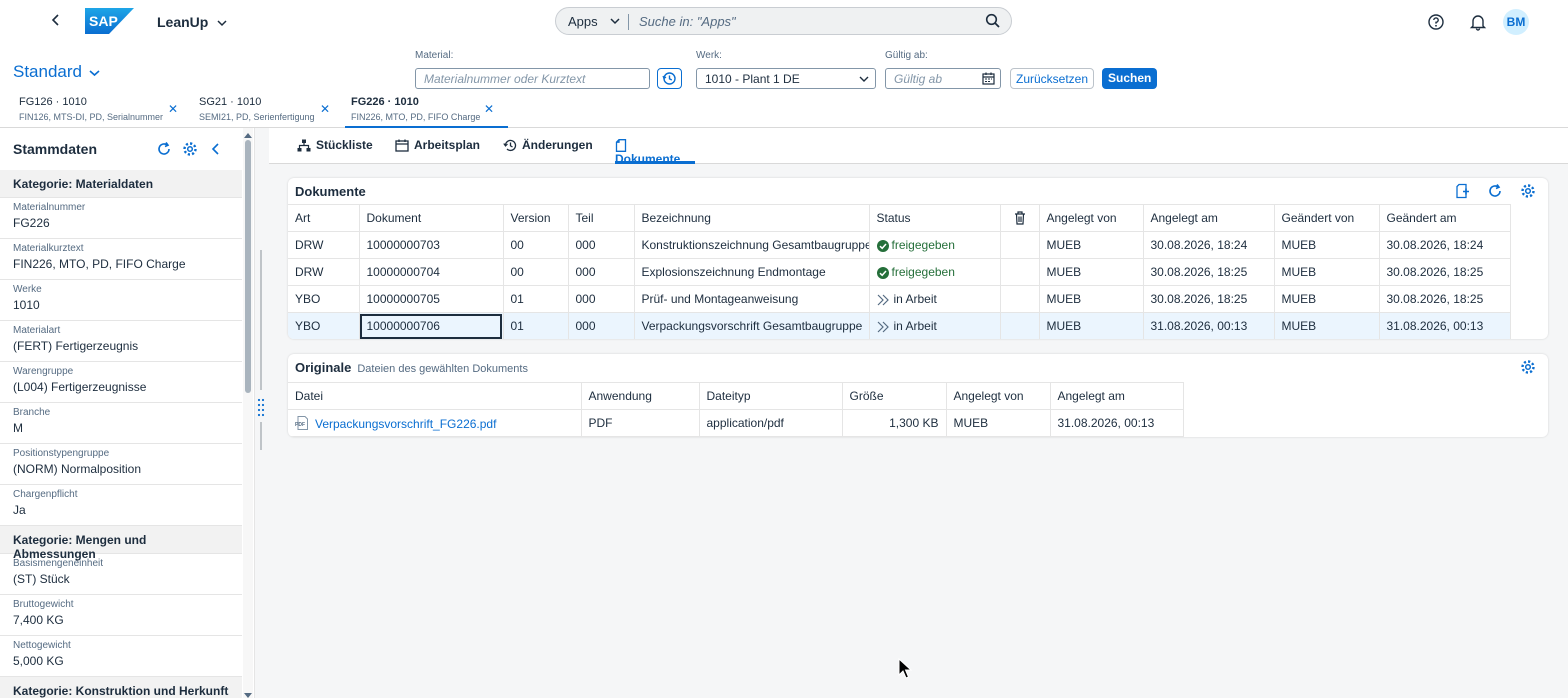 The image size is (1568, 698). I want to click on col-art: Art, so click(324, 218).